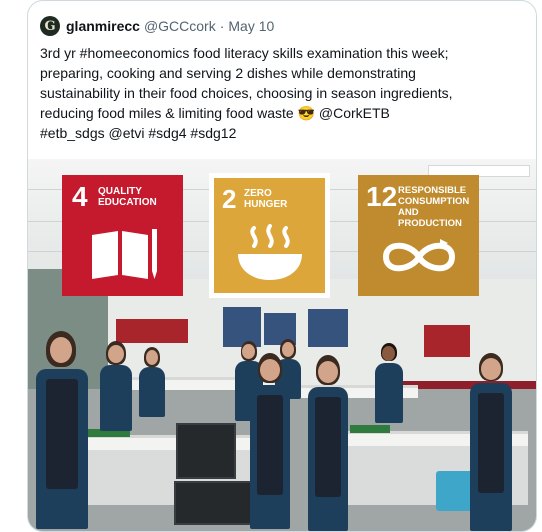  I want to click on infinity-loop-icon, so click(419, 255).